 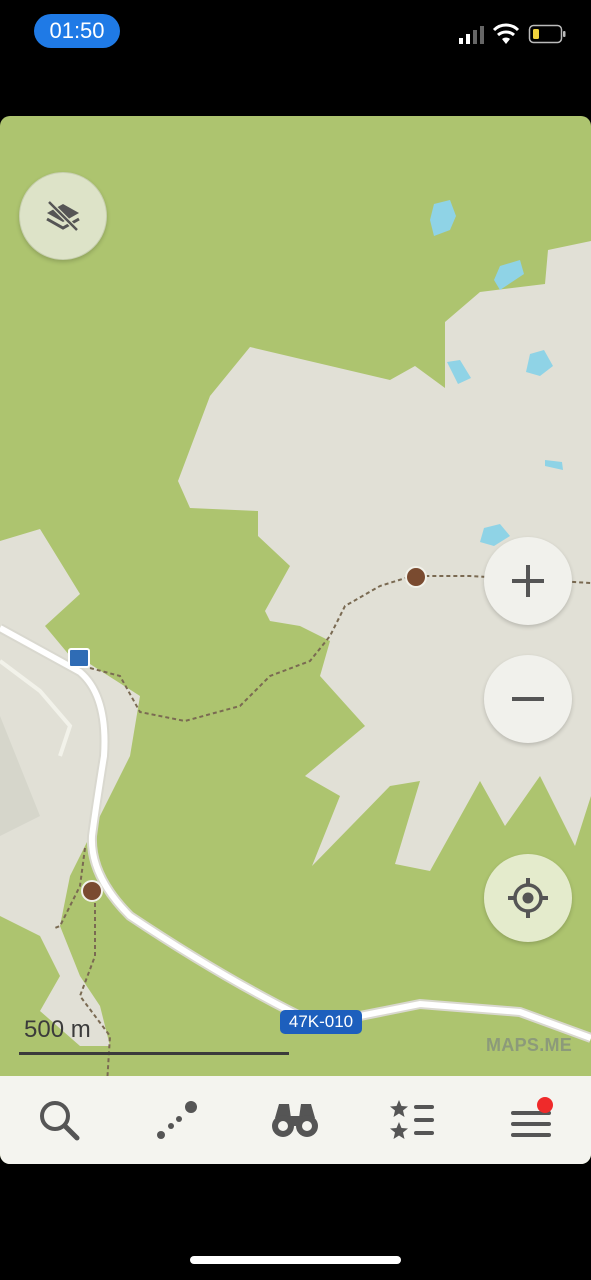 I want to click on layers-button, so click(x=63, y=216).